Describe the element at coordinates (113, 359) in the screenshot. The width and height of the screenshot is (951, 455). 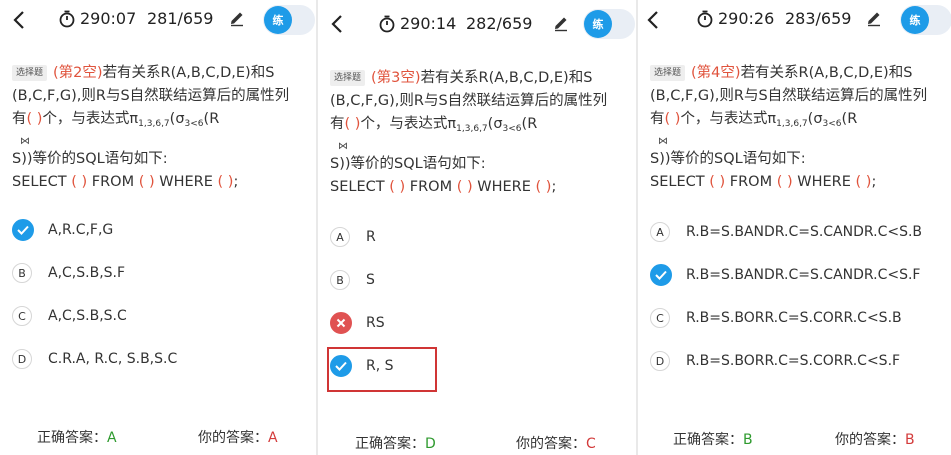
I see `option-text: C.R.A, R.C, S.B,S.C` at that location.